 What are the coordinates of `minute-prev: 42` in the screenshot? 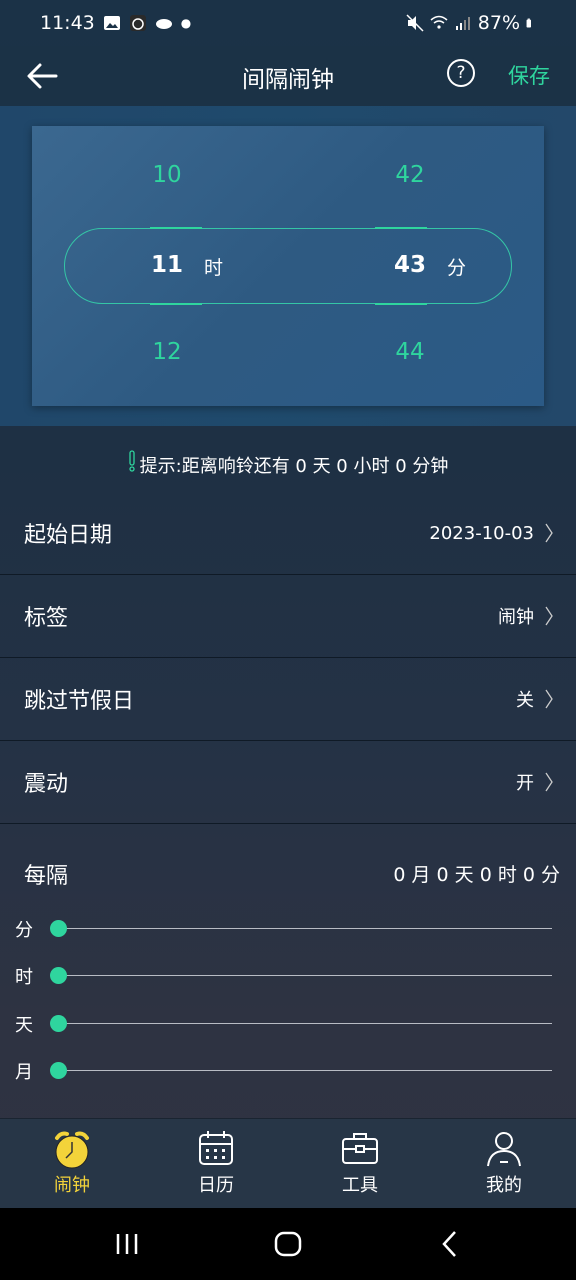 It's located at (410, 175).